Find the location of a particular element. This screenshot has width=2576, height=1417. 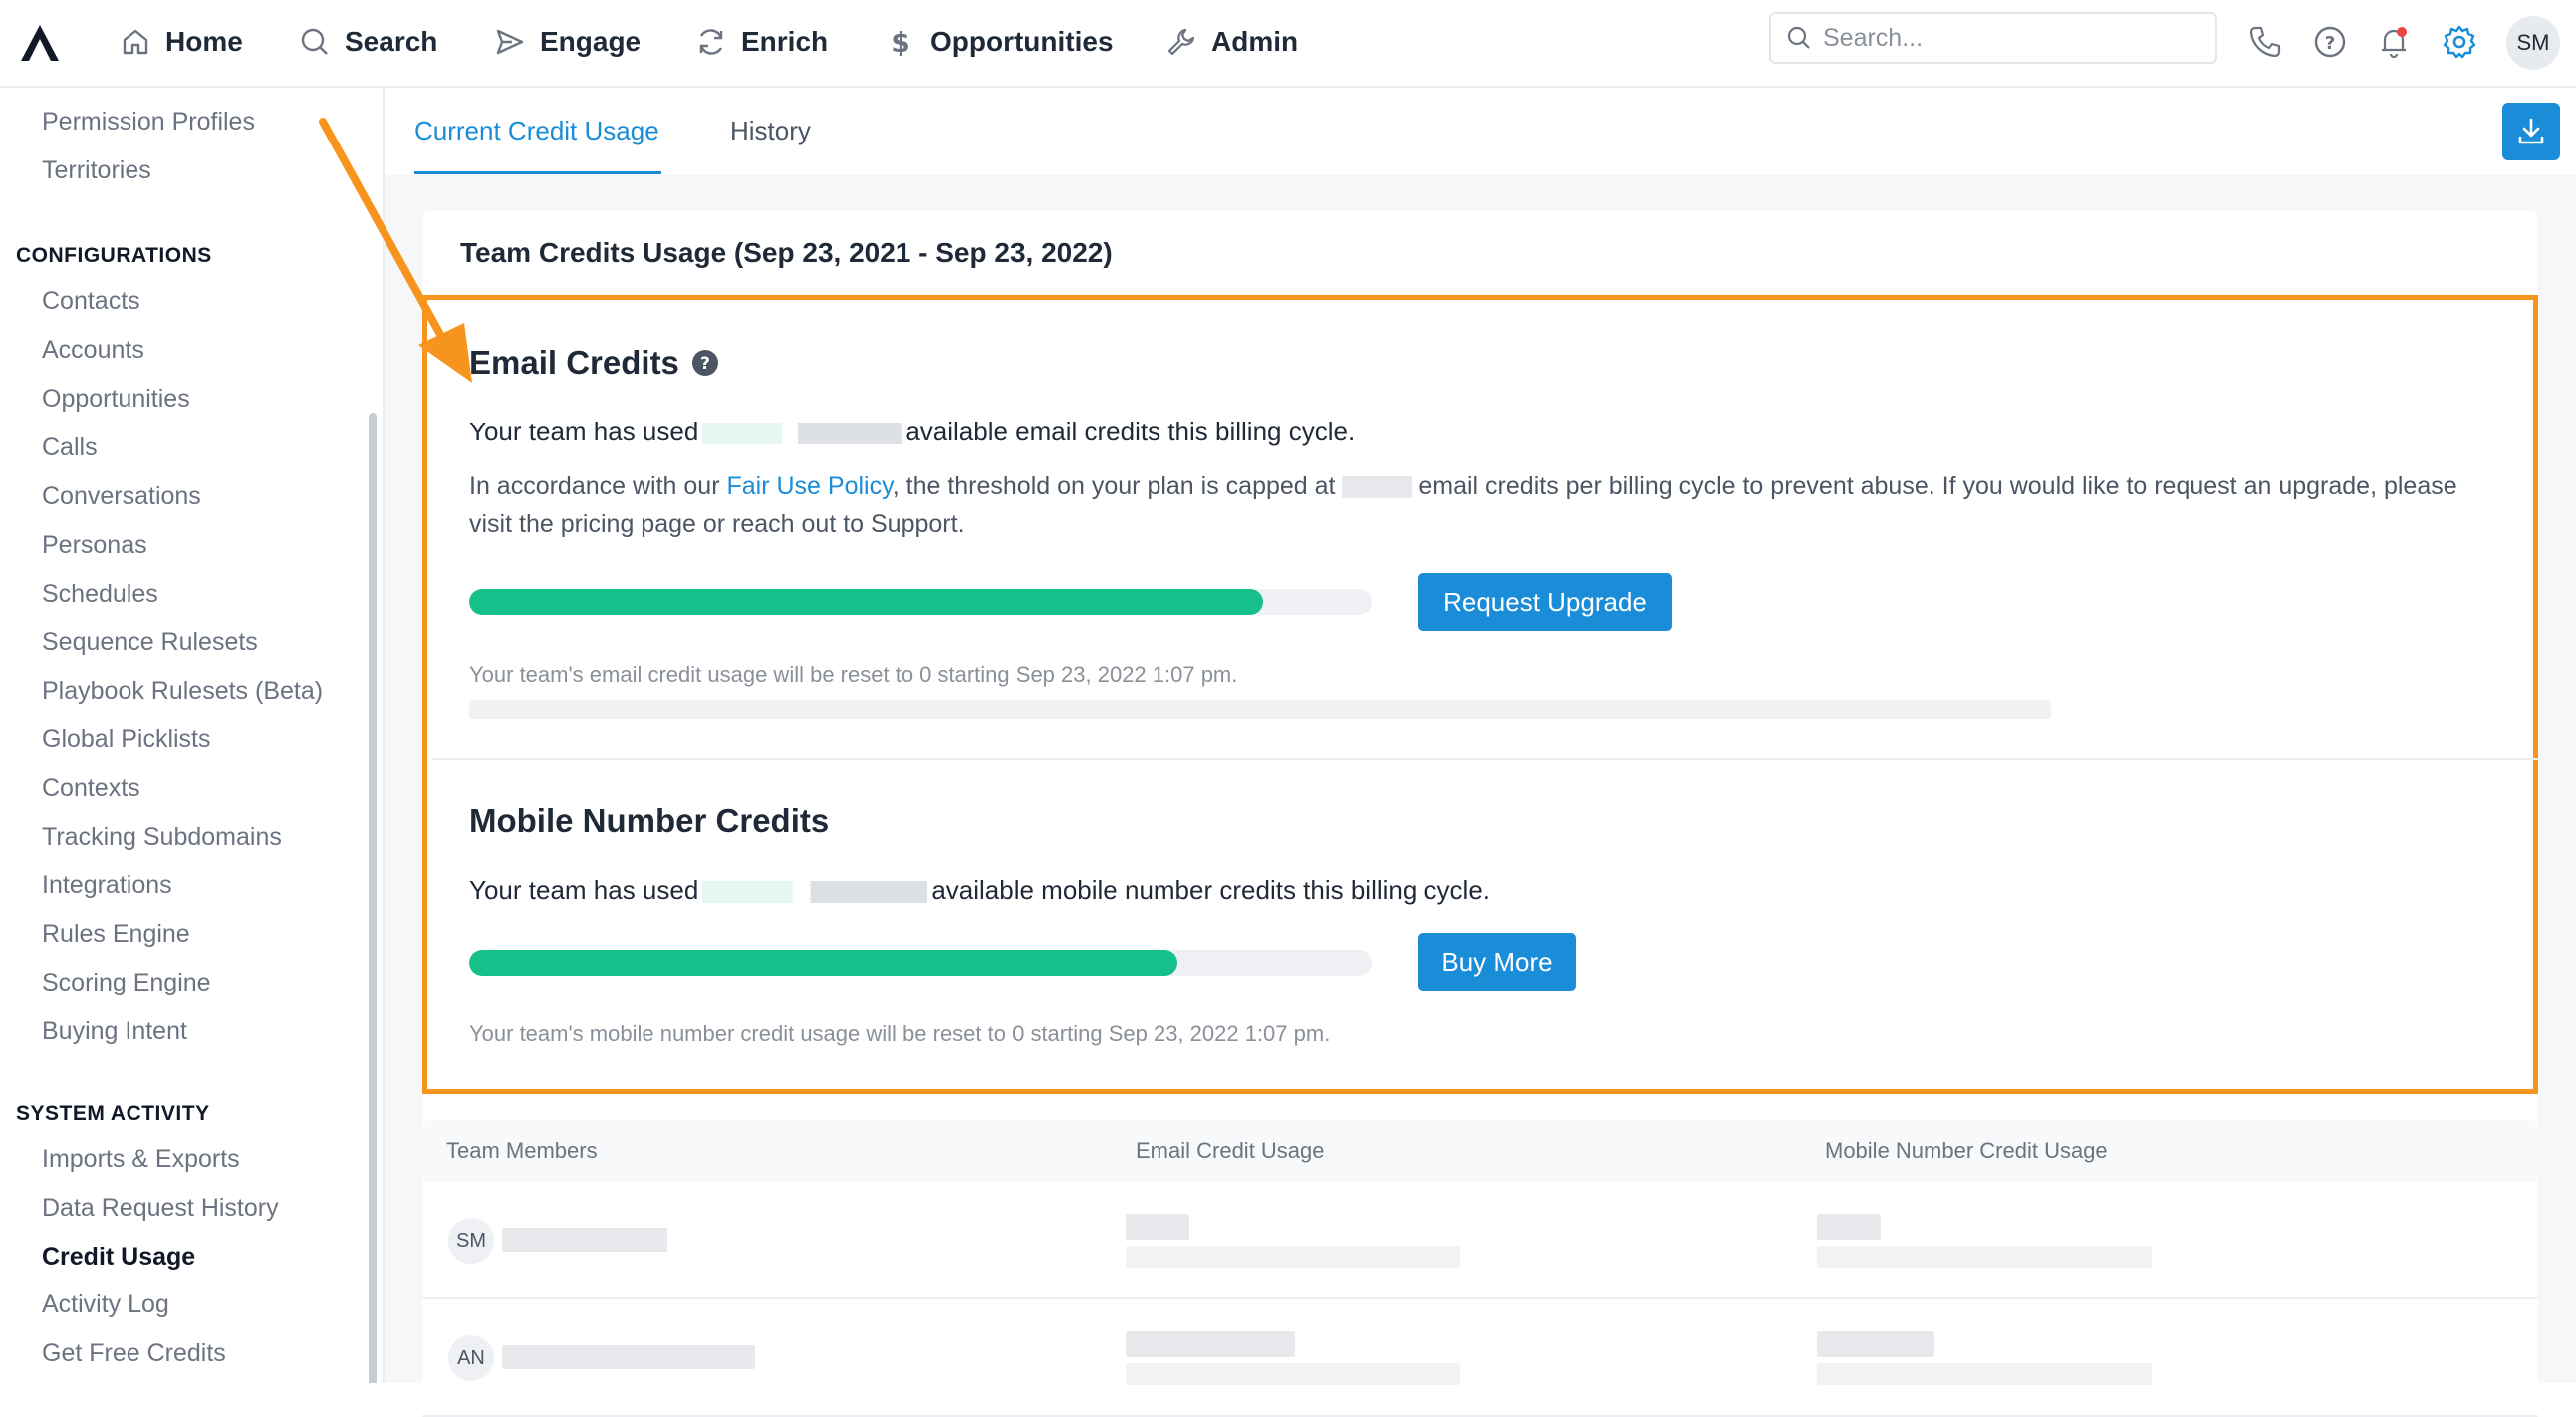

sidebar-item-buying-intent: Buying Intent is located at coordinates (114, 1031).